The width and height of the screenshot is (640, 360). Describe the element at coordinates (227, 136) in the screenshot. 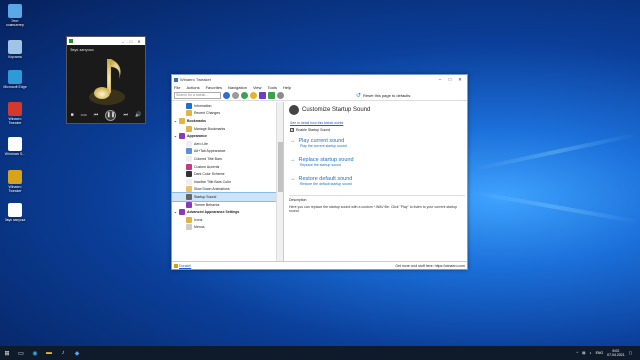

I see `tree-category: ⌄ Appearance` at that location.